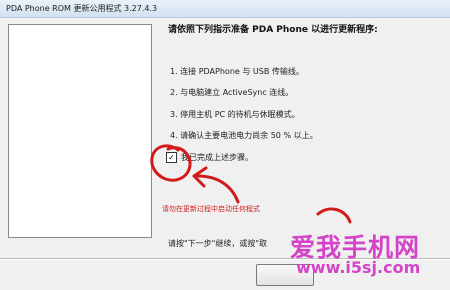  Describe the element at coordinates (218, 189) in the screenshot. I see `arrow-annotation` at that location.